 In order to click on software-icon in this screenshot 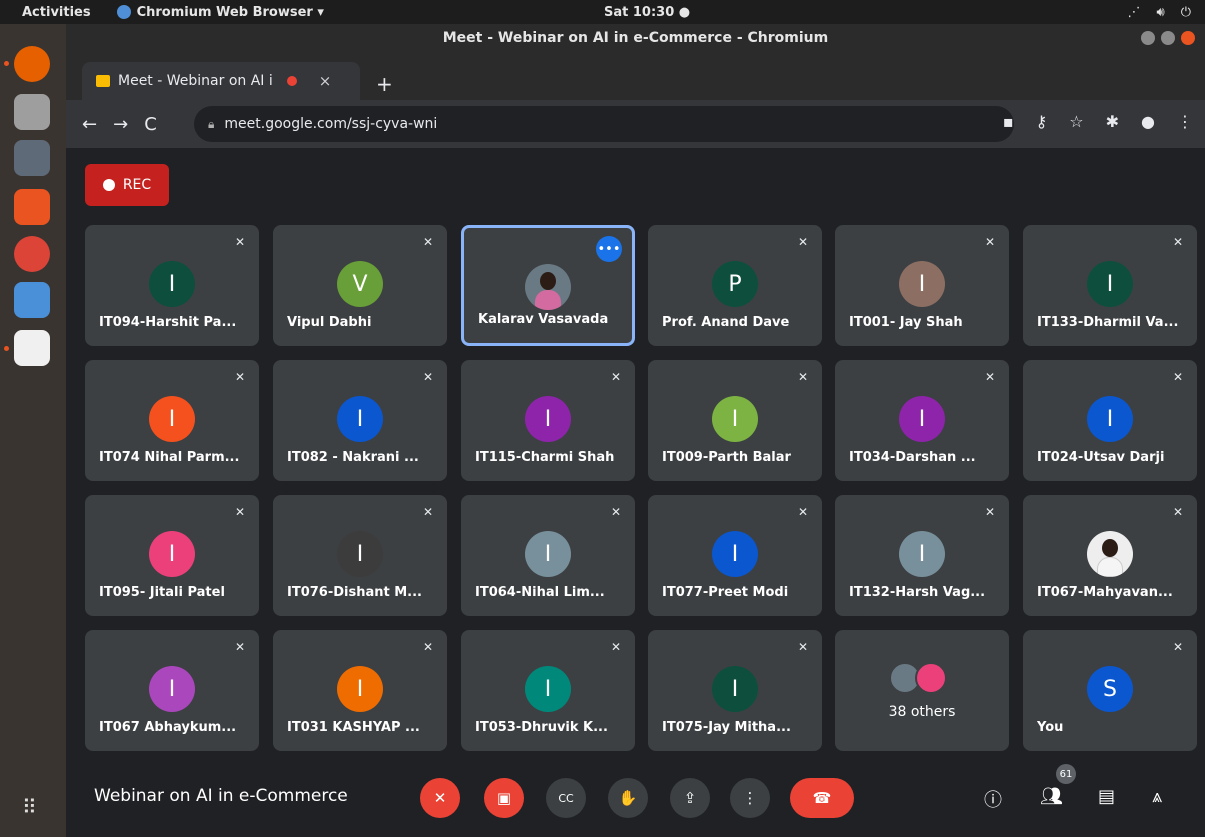, I will do `click(32, 207)`.